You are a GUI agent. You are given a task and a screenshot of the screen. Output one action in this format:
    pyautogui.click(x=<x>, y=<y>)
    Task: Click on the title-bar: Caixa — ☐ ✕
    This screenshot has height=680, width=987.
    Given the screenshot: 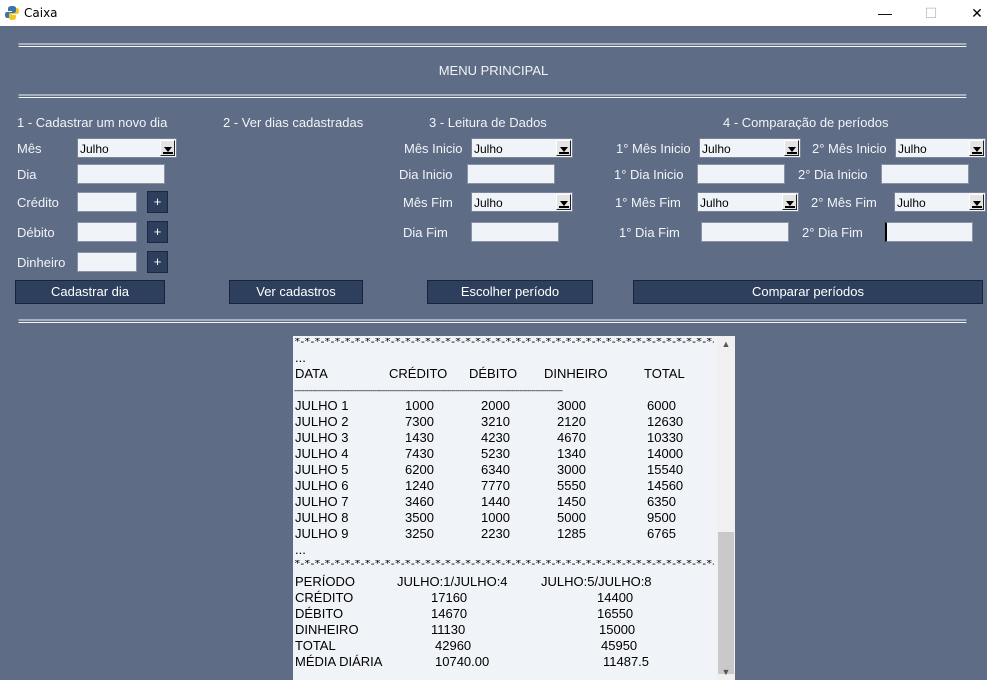 What is the action you would take?
    pyautogui.click(x=493, y=13)
    